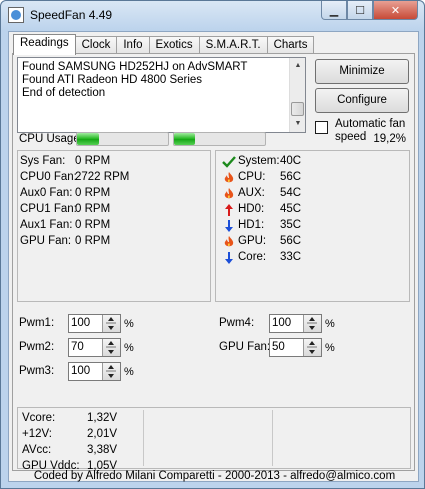 This screenshot has height=489, width=425. Describe the element at coordinates (49, 139) in the screenshot. I see `cpu-usage-label: CPU Usage` at that location.